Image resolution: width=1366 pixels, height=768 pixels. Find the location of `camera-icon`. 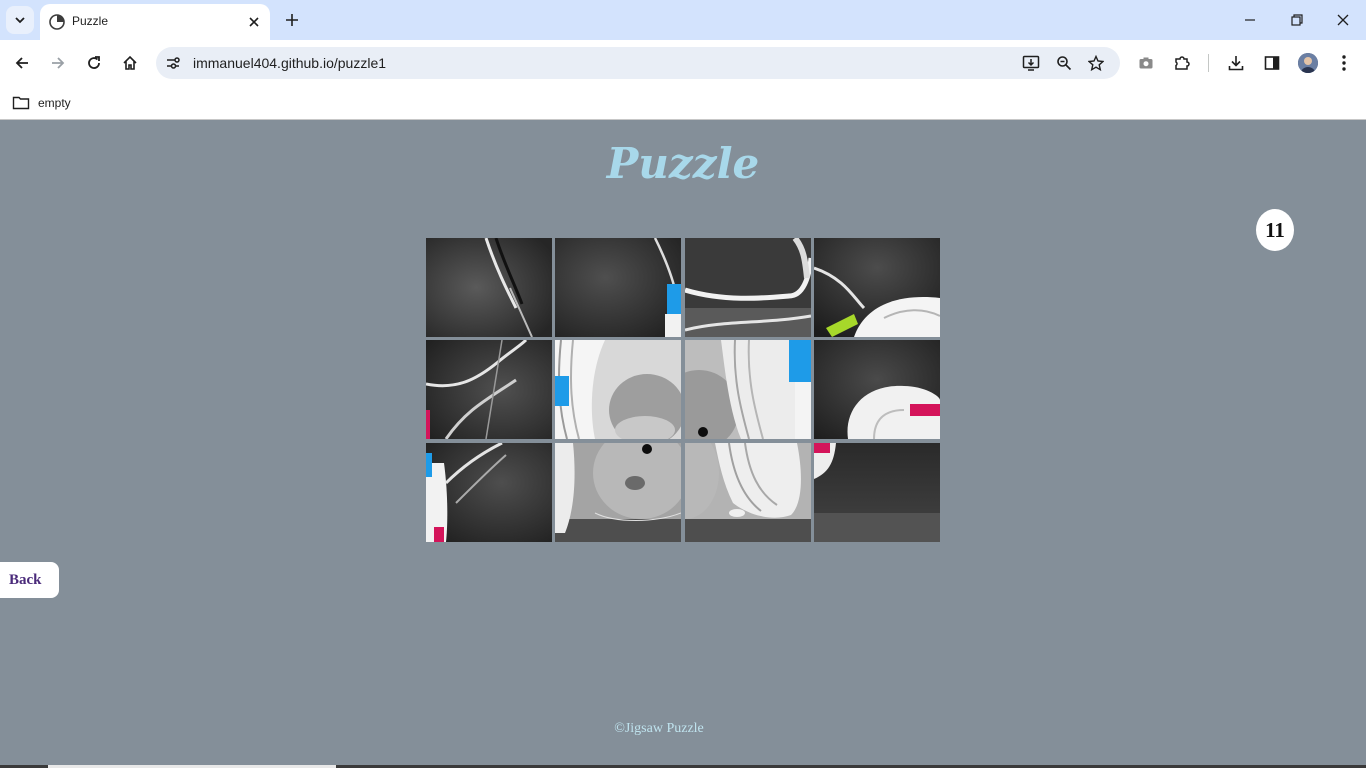

camera-icon is located at coordinates (1146, 63).